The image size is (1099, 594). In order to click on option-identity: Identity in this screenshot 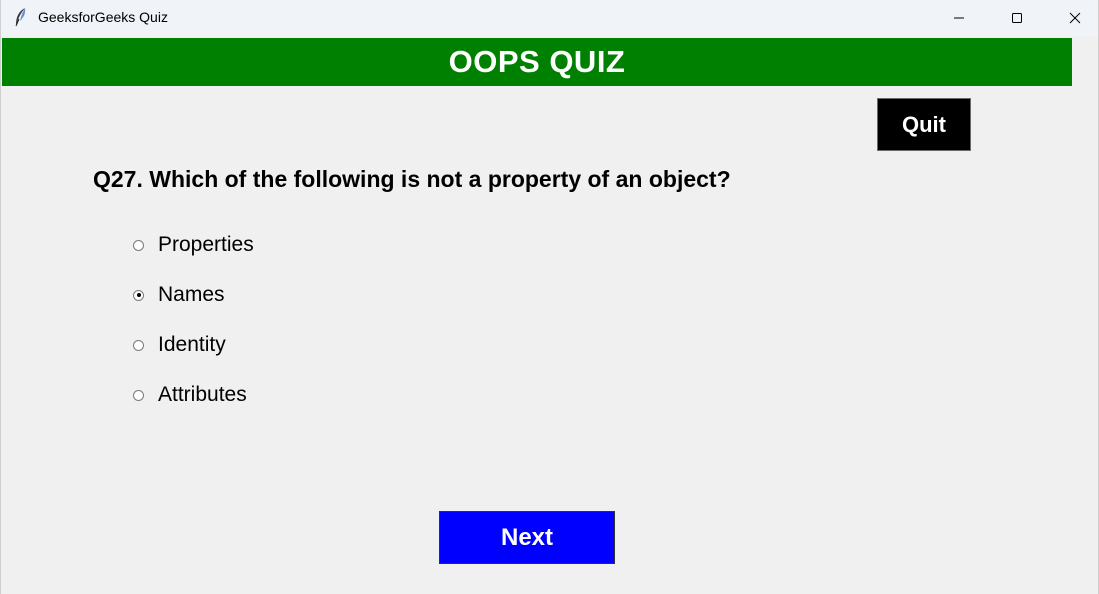, I will do `click(179, 345)`.